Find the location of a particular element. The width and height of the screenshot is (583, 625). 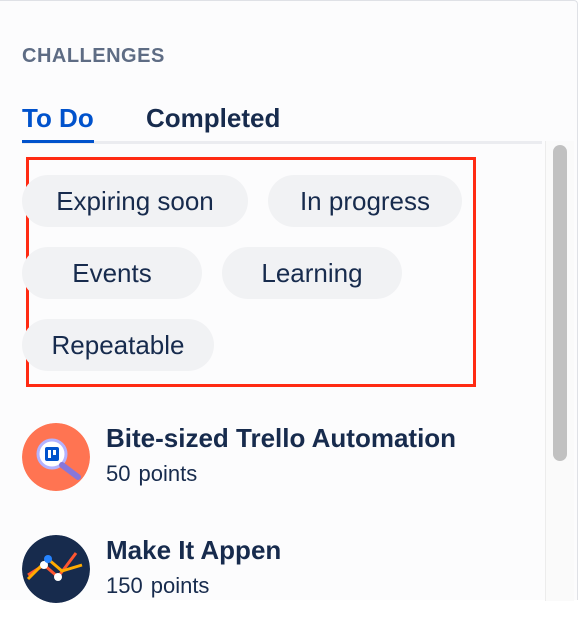

scrollbar is located at coordinates (559, 371).